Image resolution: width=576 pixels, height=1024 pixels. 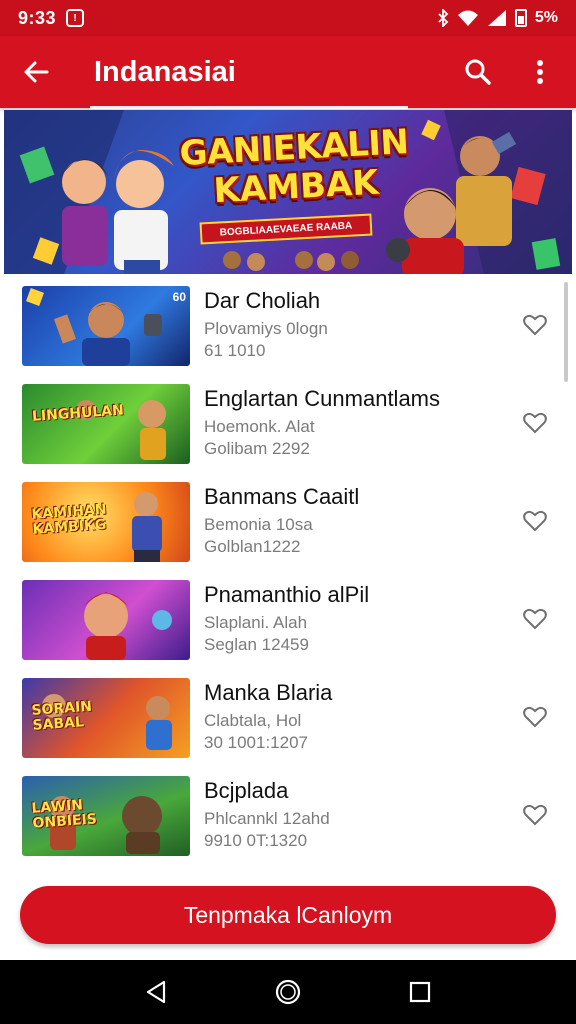 I want to click on item-title: Banmans Caaitl, so click(x=282, y=496).